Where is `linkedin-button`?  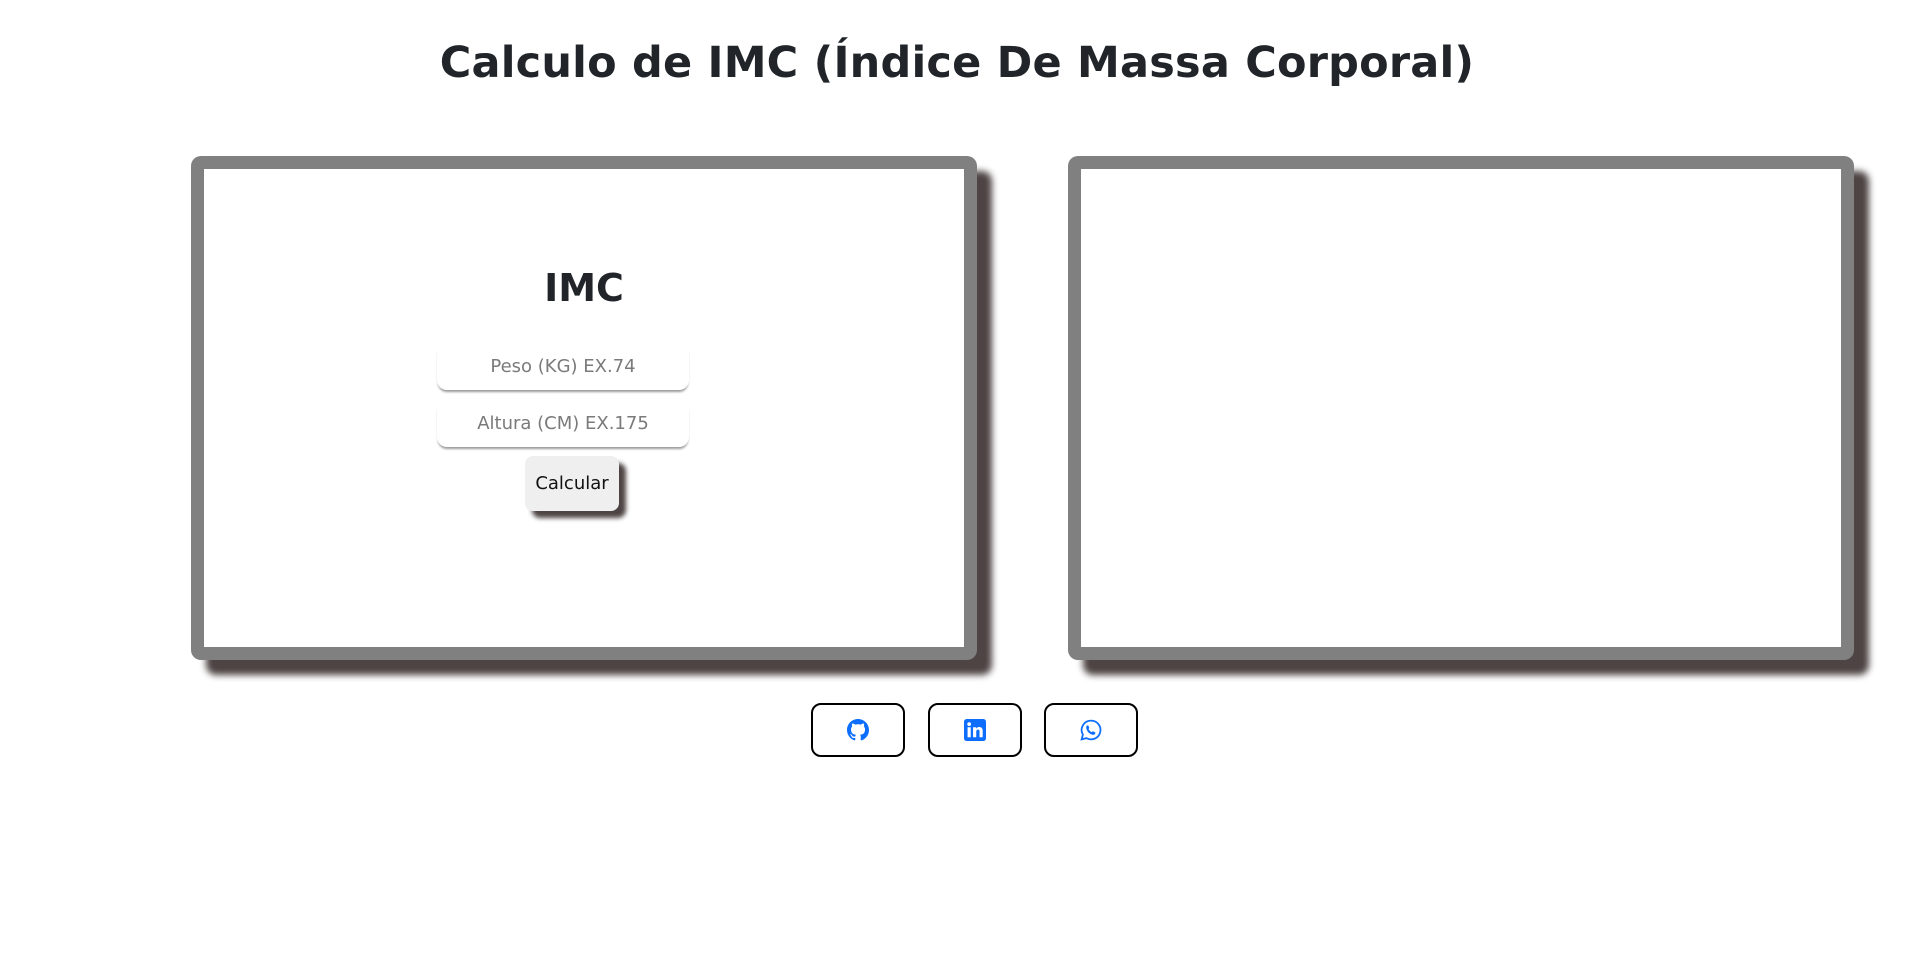 linkedin-button is located at coordinates (975, 730).